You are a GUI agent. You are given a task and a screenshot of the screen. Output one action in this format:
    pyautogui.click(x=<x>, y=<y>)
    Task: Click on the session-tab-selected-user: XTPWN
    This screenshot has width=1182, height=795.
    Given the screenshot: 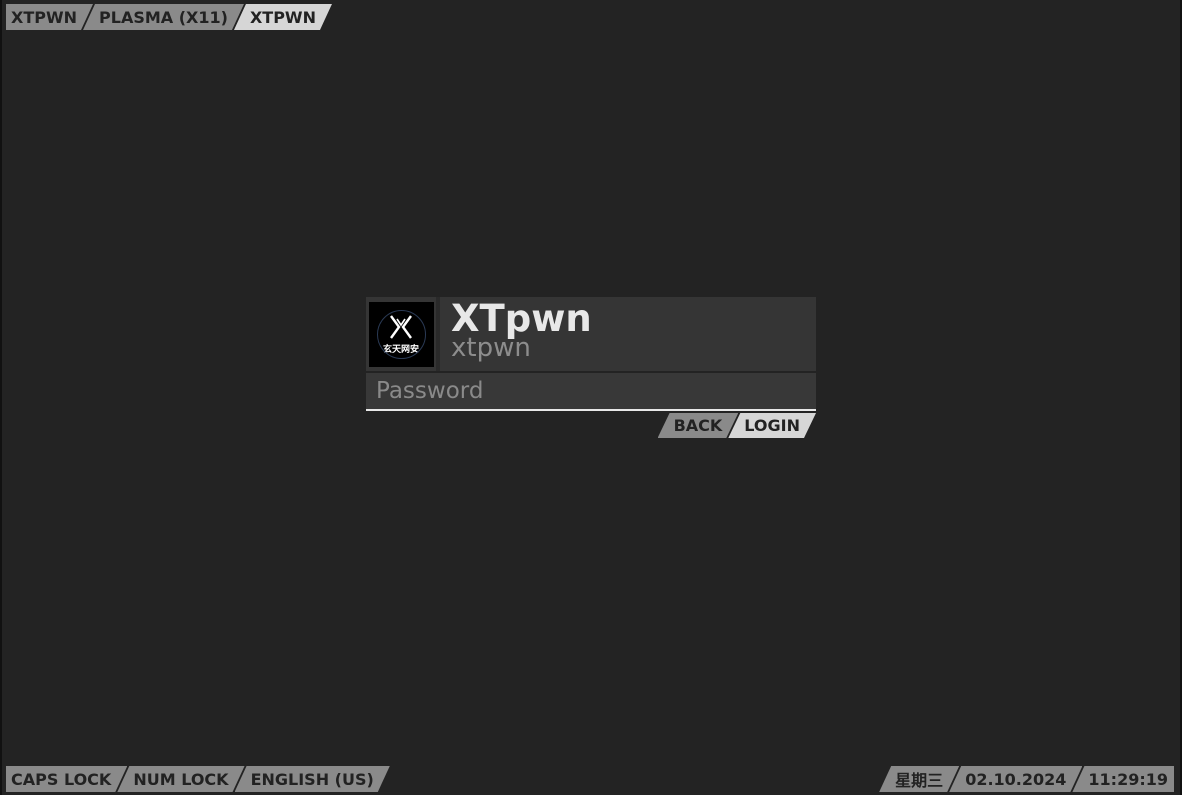 What is the action you would take?
    pyautogui.click(x=283, y=17)
    